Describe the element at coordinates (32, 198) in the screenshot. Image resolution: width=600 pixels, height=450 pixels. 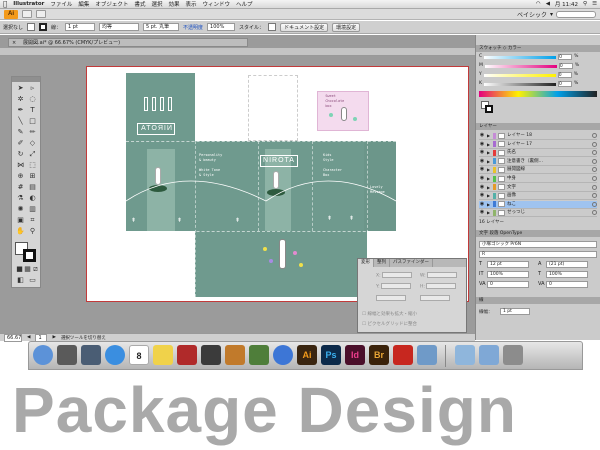
I see `blend-tool-icon: ◐` at that location.